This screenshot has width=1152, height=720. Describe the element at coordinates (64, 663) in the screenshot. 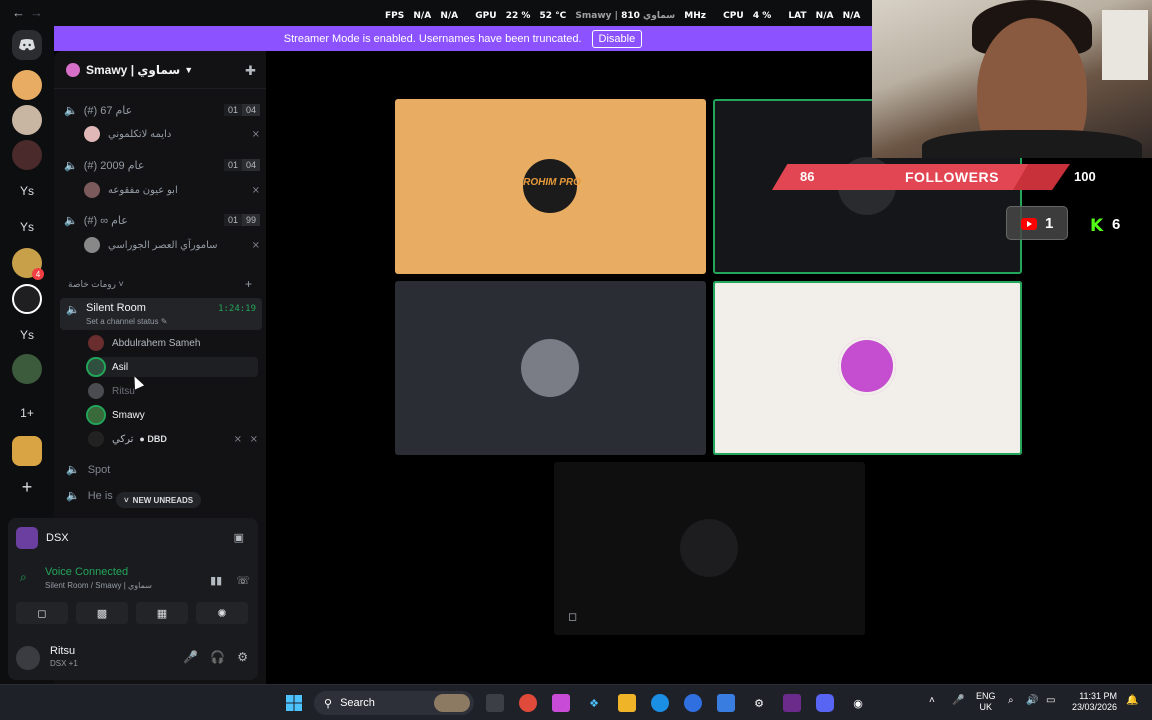

I see `user-status: DSX +1` at that location.